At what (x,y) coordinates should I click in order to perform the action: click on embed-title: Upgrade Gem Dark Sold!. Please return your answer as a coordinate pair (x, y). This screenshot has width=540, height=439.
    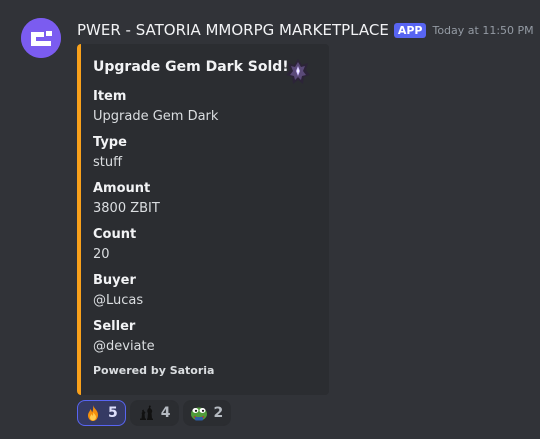
    Looking at the image, I should click on (191, 67).